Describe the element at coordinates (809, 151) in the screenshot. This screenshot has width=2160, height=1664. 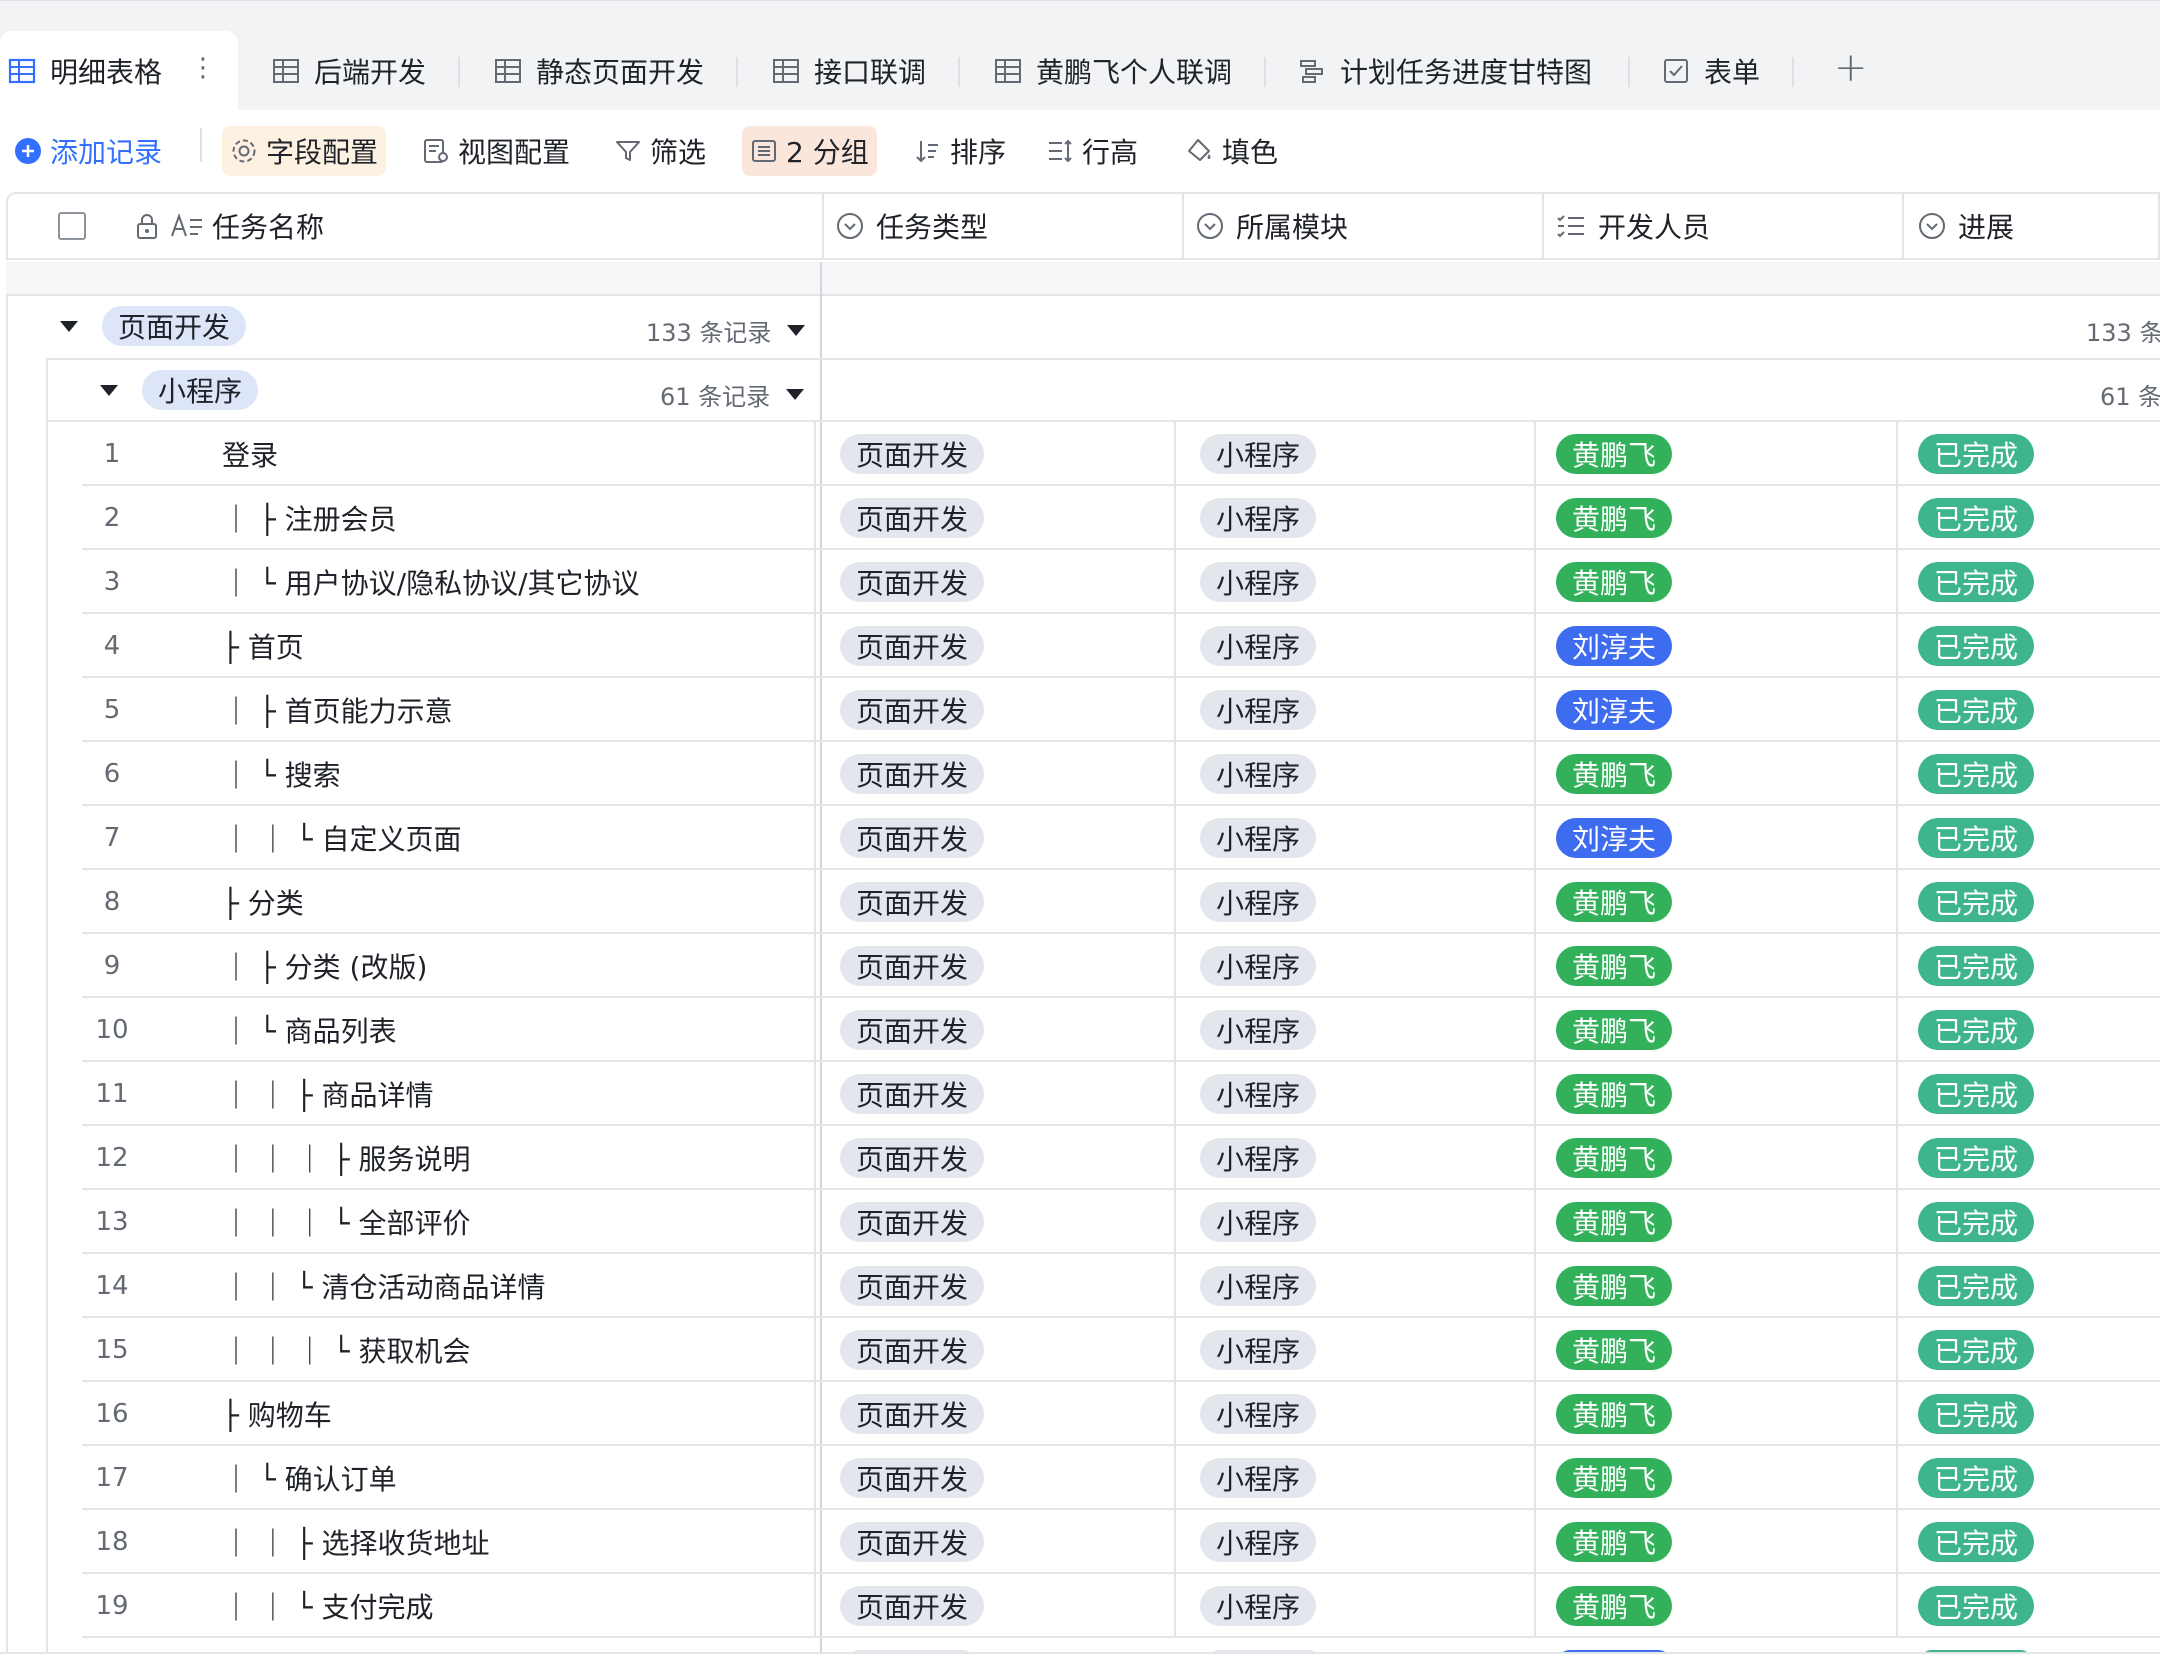
I see `group-button: 2 分组` at that location.